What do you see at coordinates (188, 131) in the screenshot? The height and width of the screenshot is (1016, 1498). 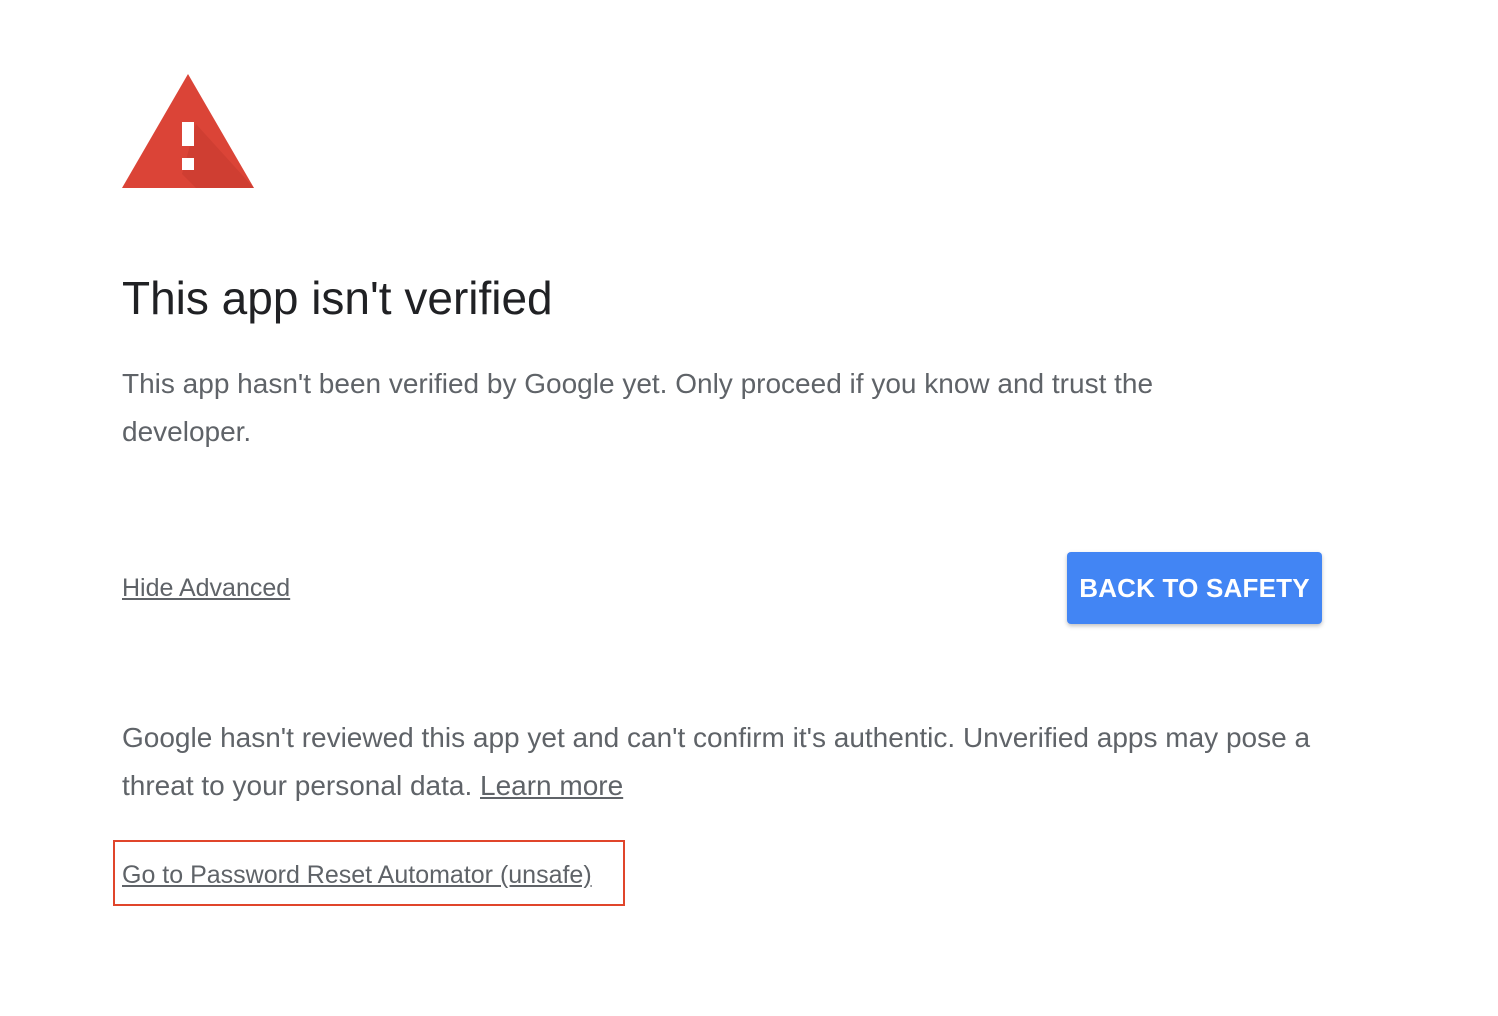 I see `warning-triangle-icon` at bounding box center [188, 131].